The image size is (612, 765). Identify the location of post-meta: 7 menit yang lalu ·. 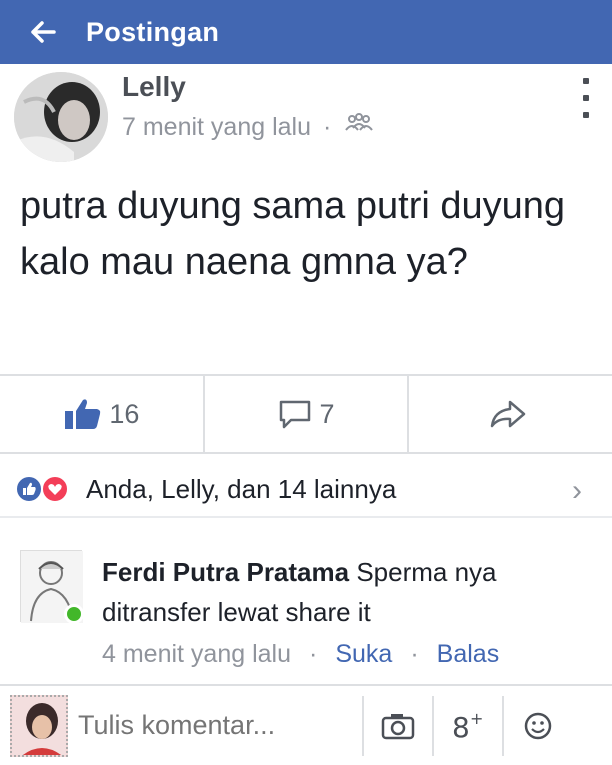
(248, 127).